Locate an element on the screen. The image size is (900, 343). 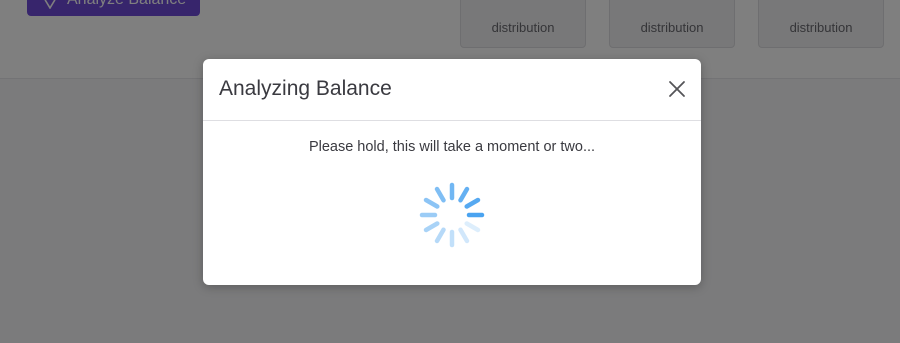
close-icon is located at coordinates (677, 89).